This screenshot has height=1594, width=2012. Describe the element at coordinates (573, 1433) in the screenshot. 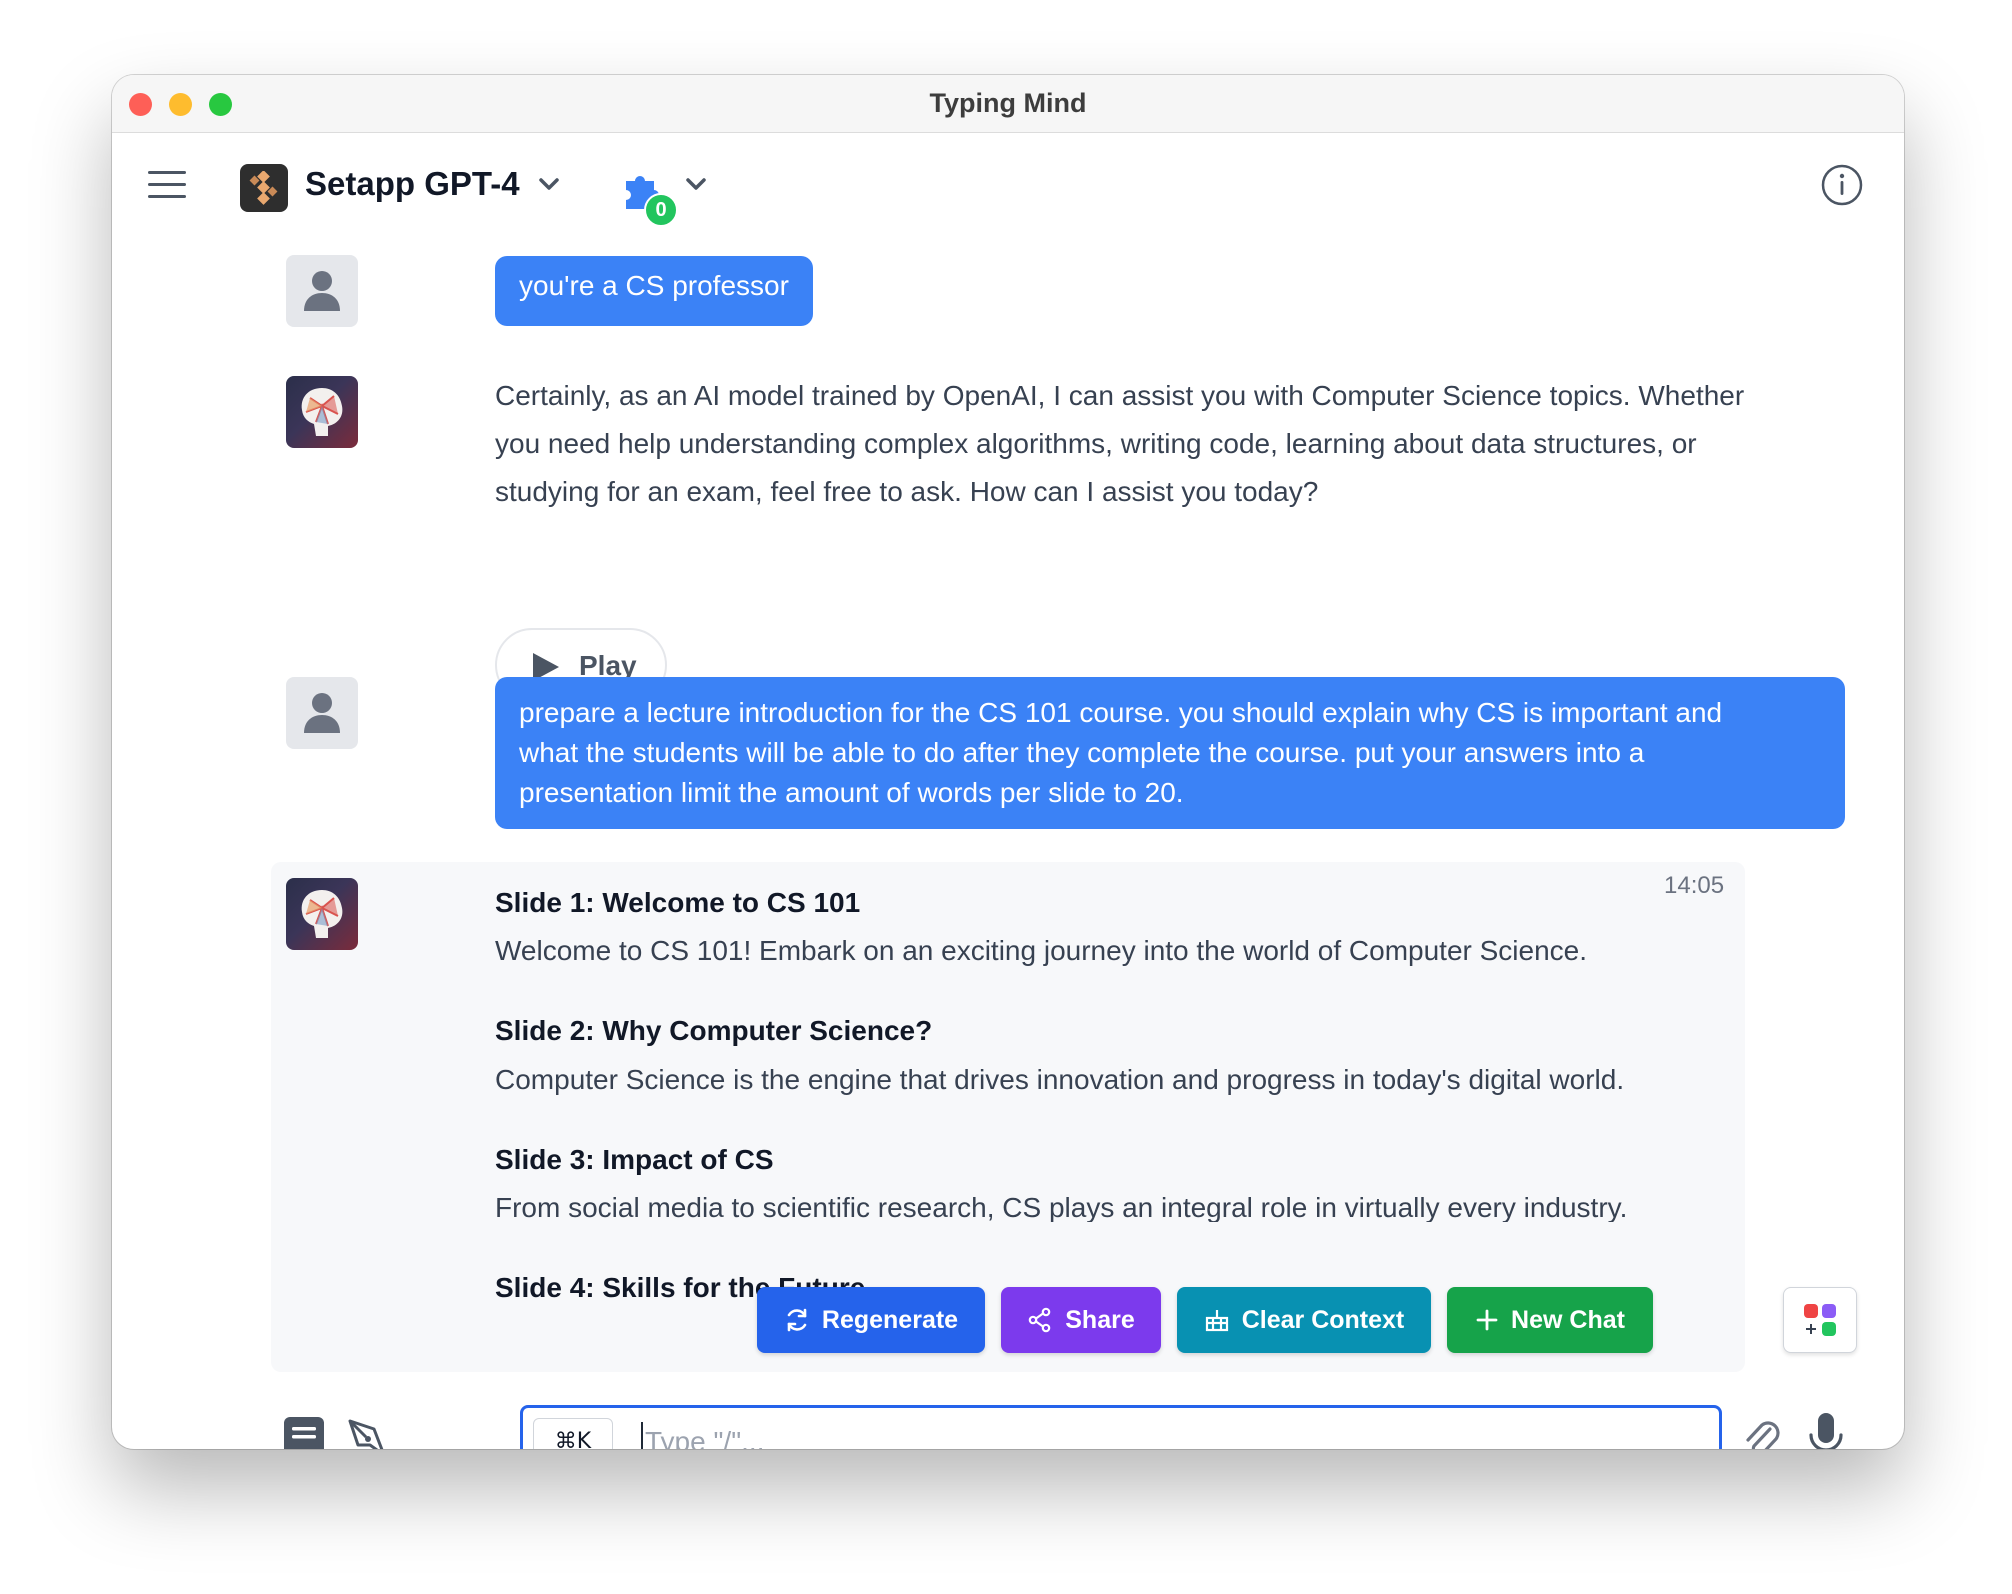

I see `shortcut-badge: ⌘K` at that location.